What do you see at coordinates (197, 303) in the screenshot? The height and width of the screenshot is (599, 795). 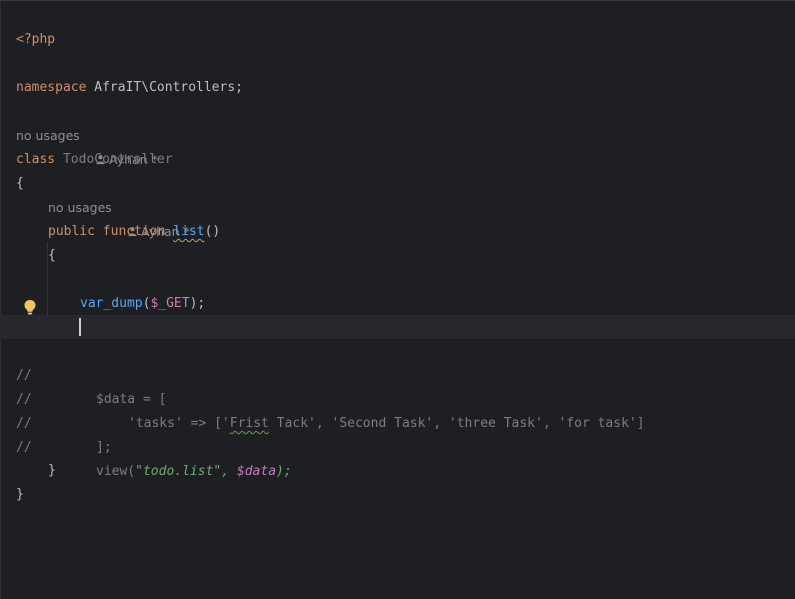 I see `paren-close: );` at bounding box center [197, 303].